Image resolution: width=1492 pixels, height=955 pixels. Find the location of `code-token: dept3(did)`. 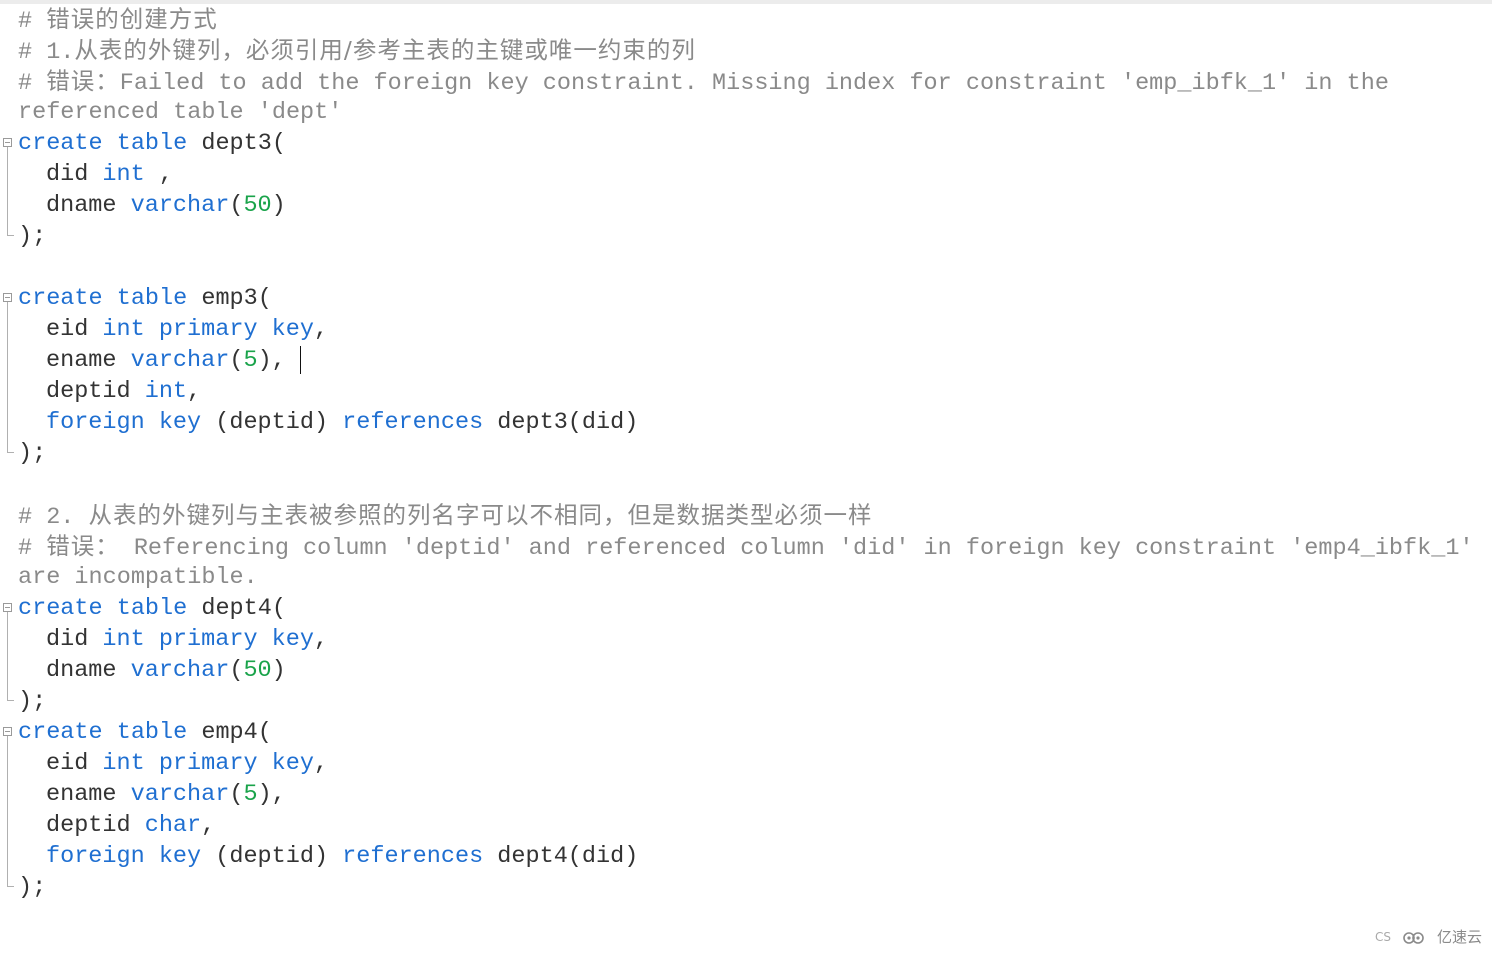

code-token: dept3(did) is located at coordinates (568, 422).